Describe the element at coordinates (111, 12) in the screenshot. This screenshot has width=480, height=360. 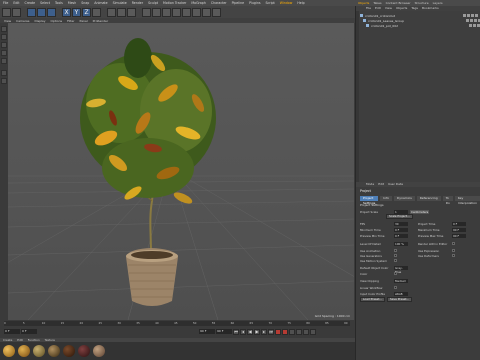
I see `render-view-icon` at that location.